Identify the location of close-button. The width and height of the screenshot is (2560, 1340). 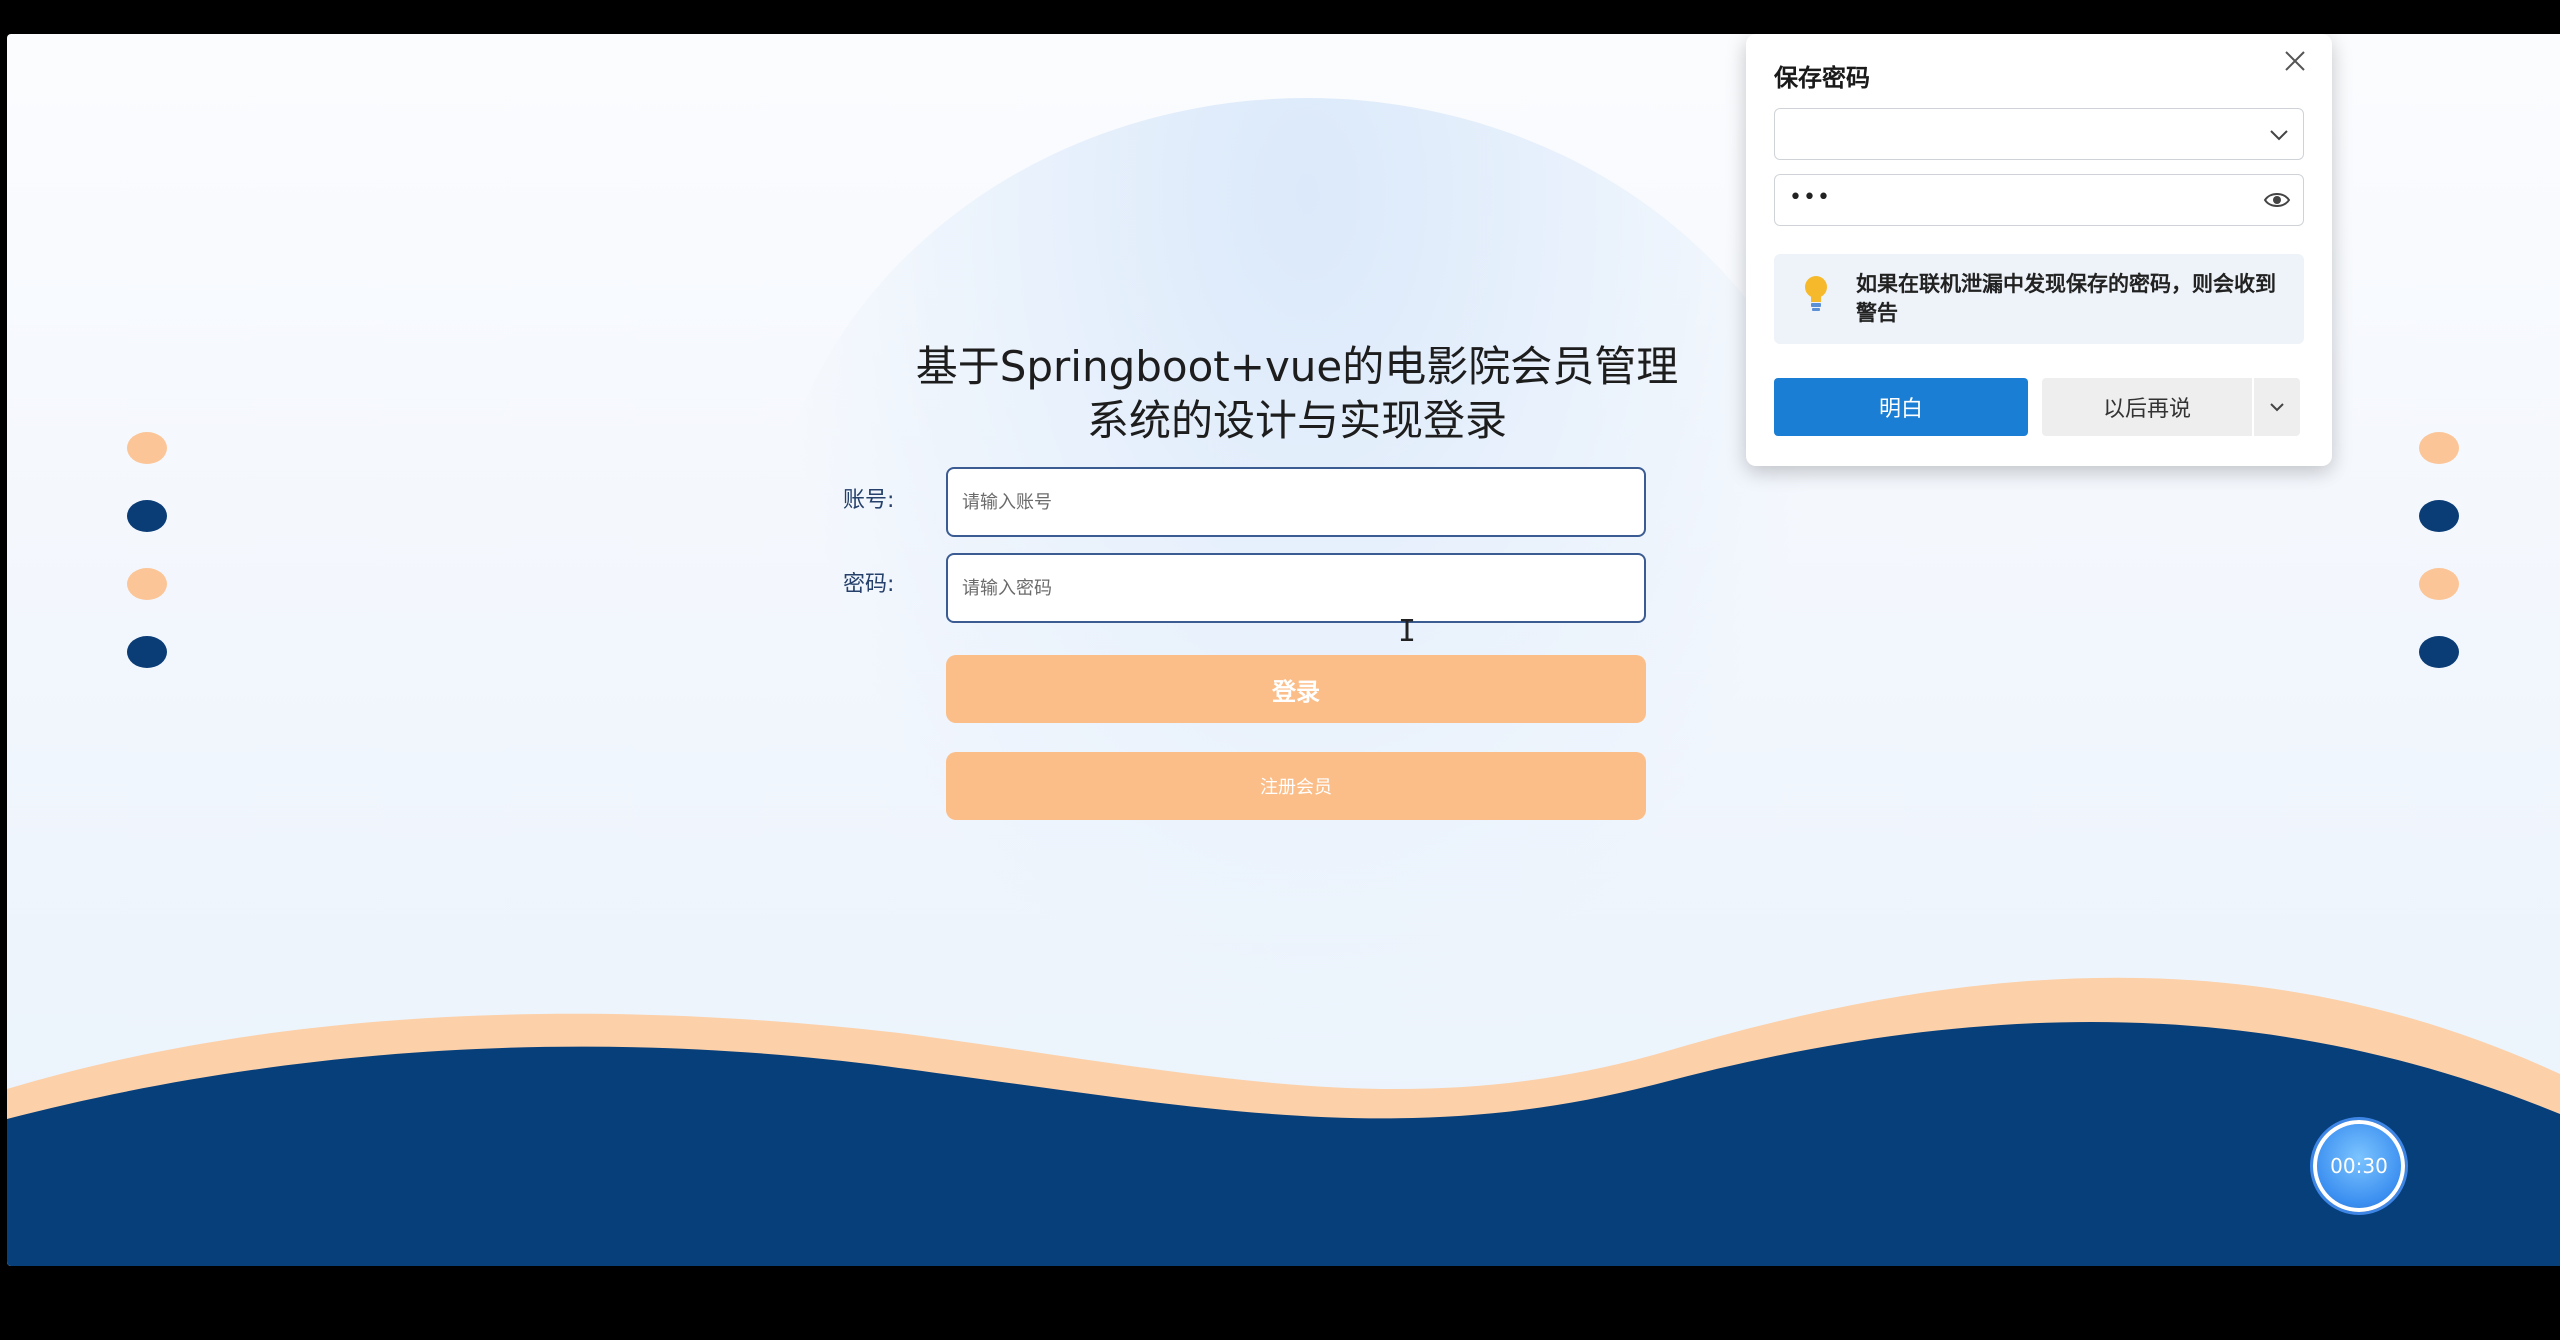
(2295, 61).